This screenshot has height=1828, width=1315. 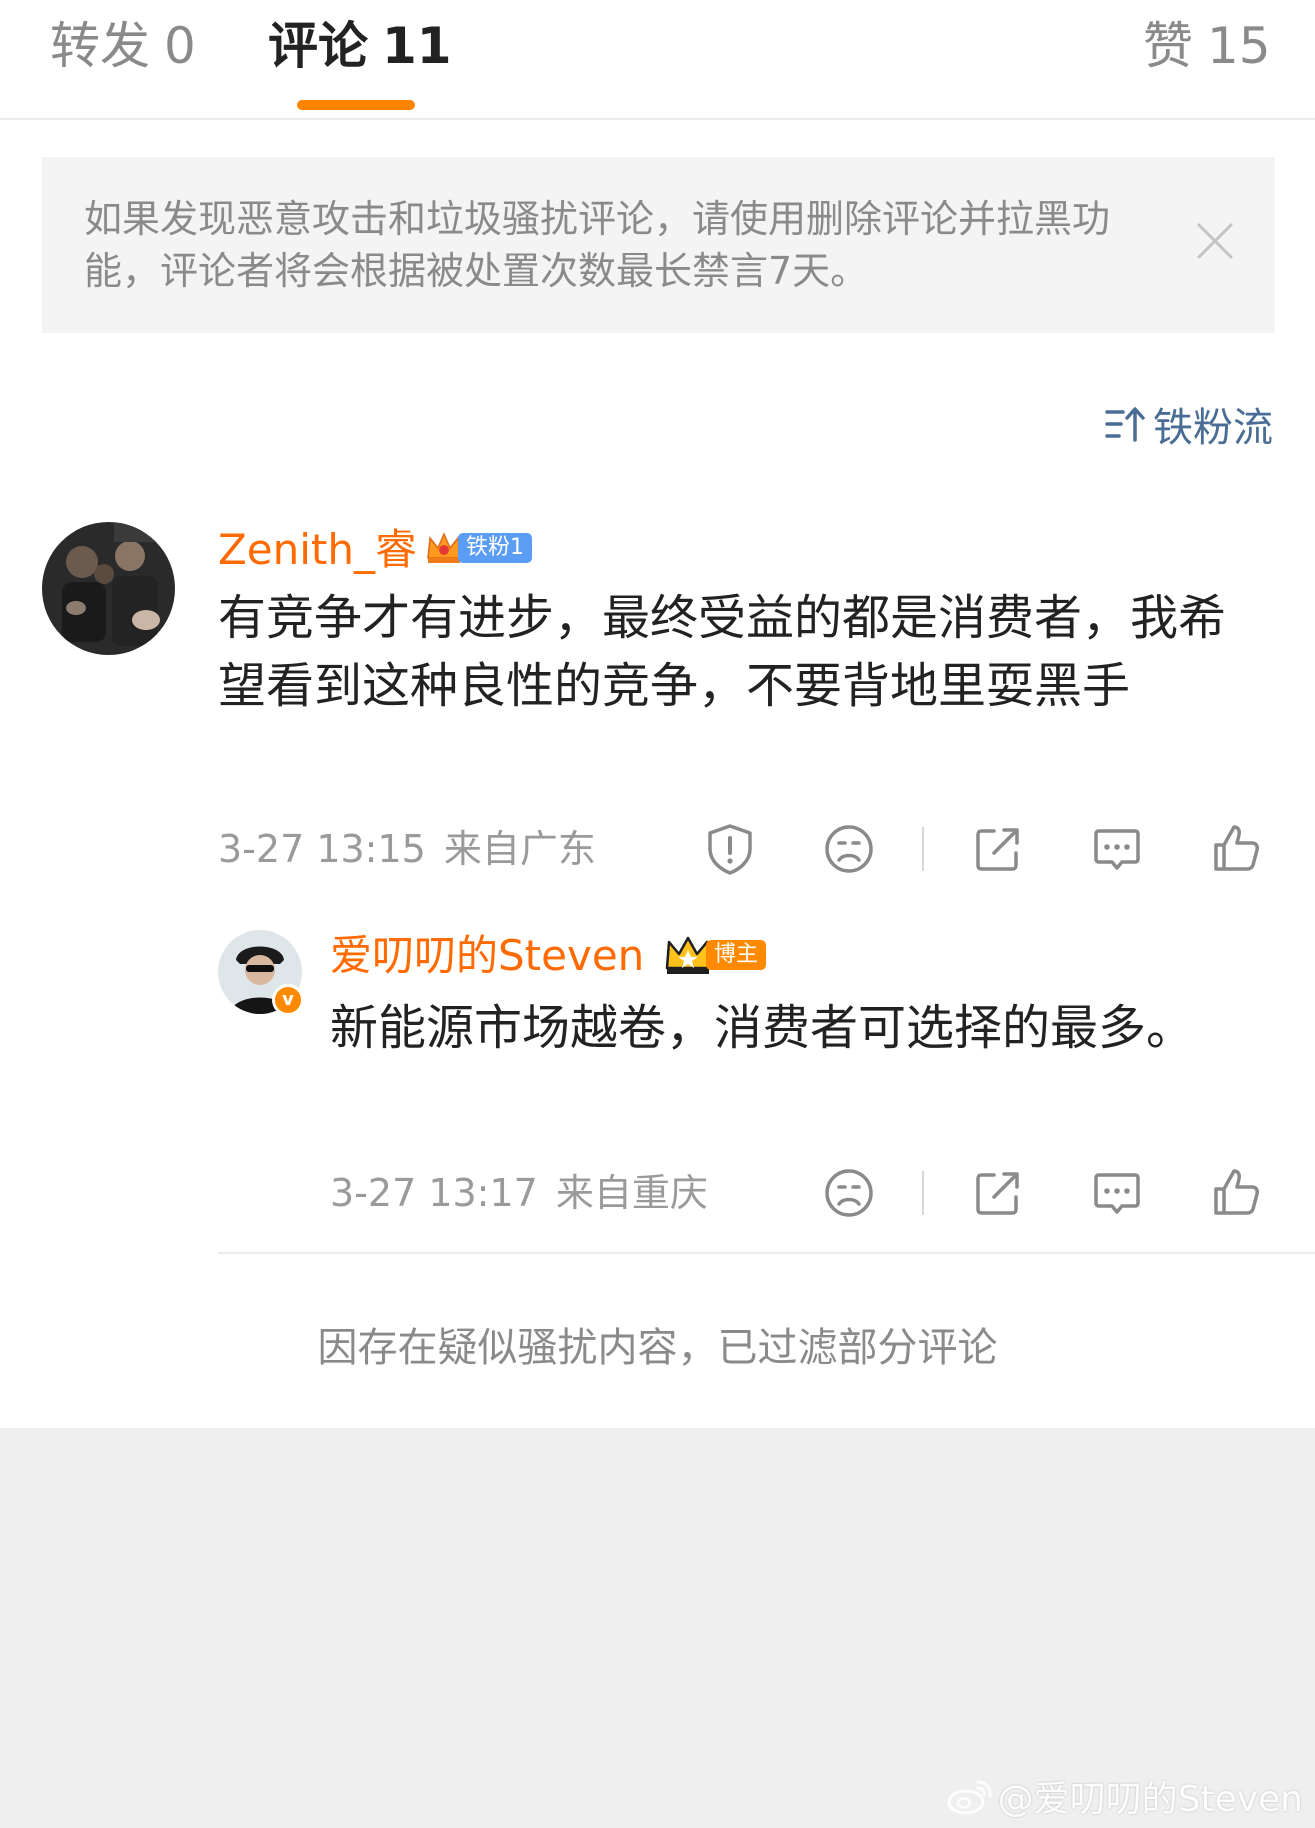 What do you see at coordinates (180, 46) in the screenshot?
I see `tab-repost-count: 0` at bounding box center [180, 46].